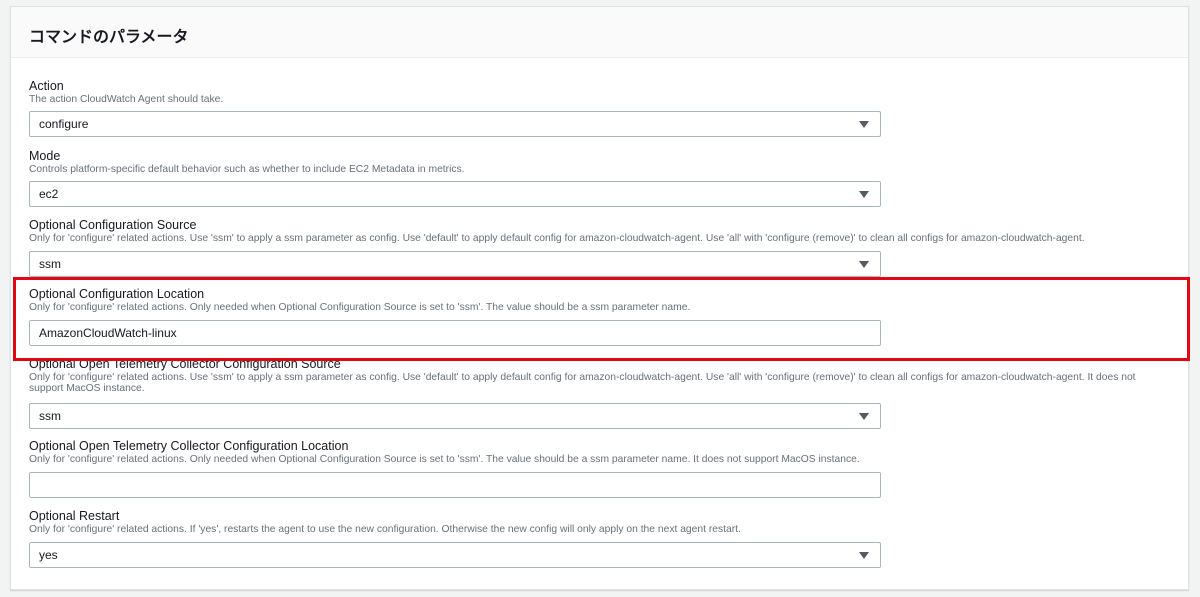 The width and height of the screenshot is (1200, 597). Describe the element at coordinates (455, 555) in the screenshot. I see `restart-select: yes` at that location.